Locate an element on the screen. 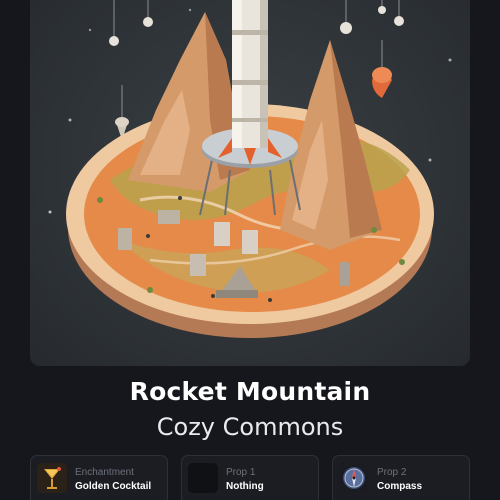 The height and width of the screenshot is (500, 500). slot-kind: Prop 2 is located at coordinates (392, 472).